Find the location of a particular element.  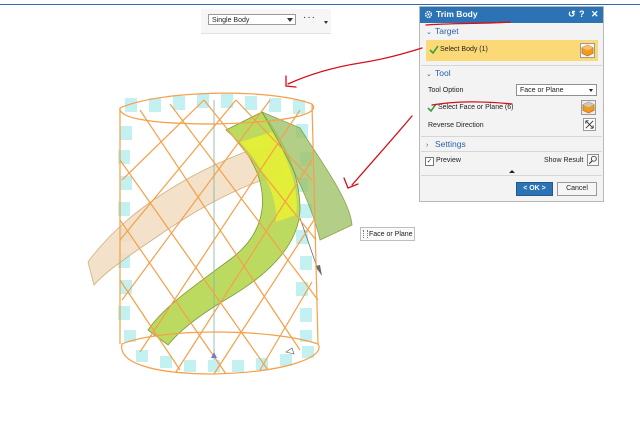

section-target-label: Target is located at coordinates (447, 31).